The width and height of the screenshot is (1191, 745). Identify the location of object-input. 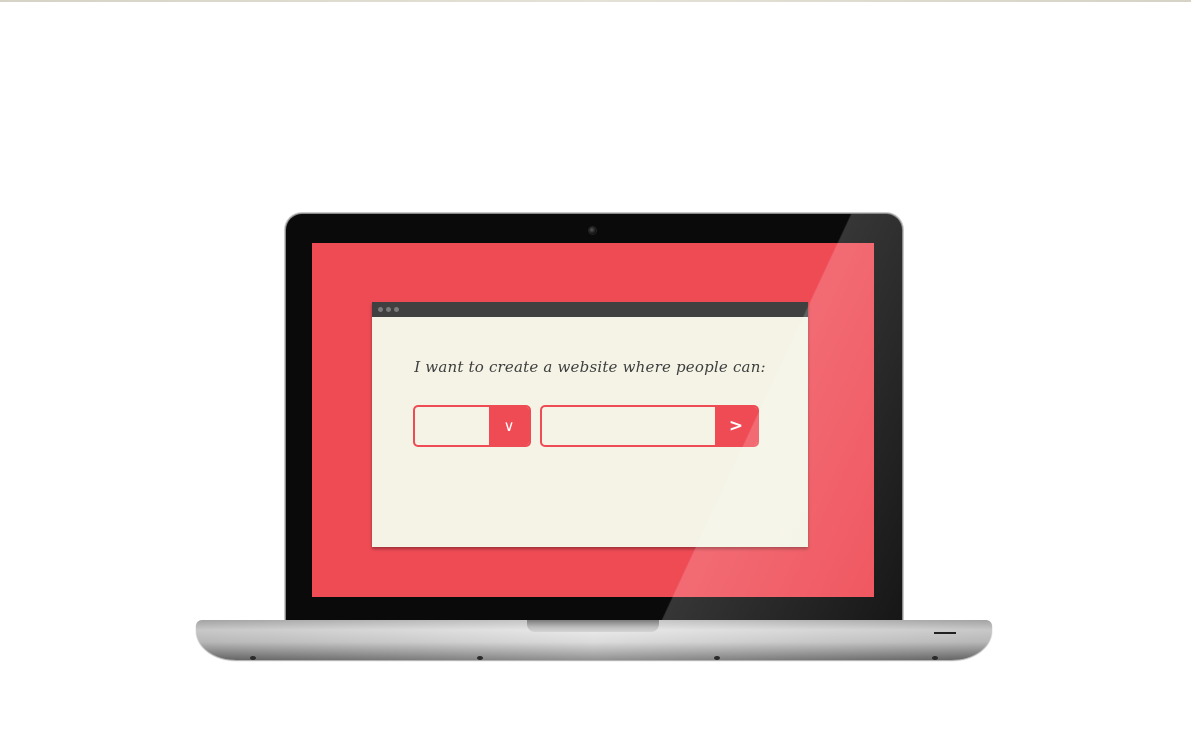
(628, 426).